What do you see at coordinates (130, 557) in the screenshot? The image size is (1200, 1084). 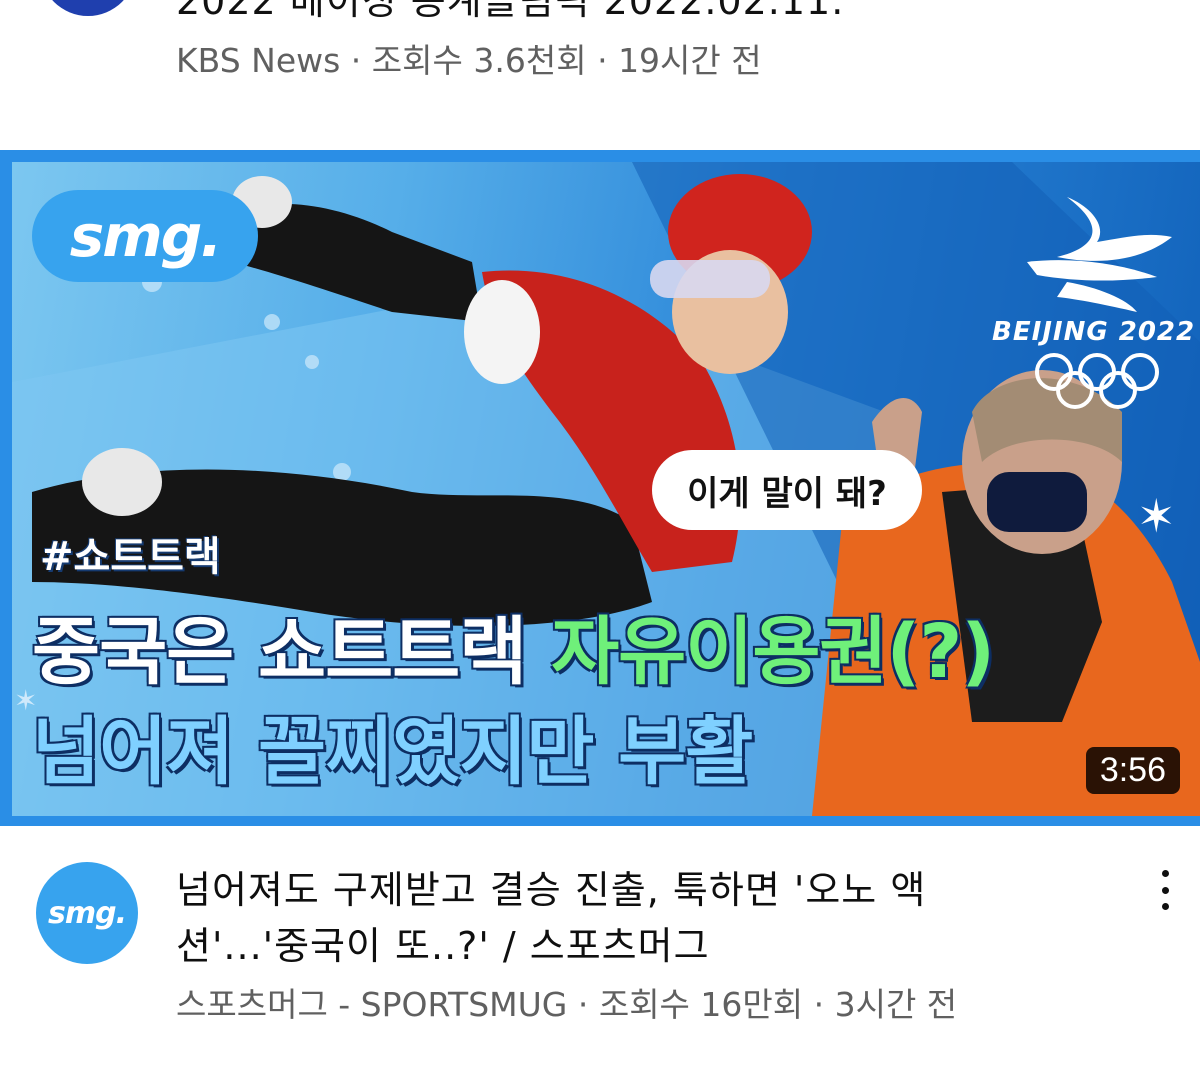 I see `thumbnail-hashtag: #쇼트트랙` at bounding box center [130, 557].